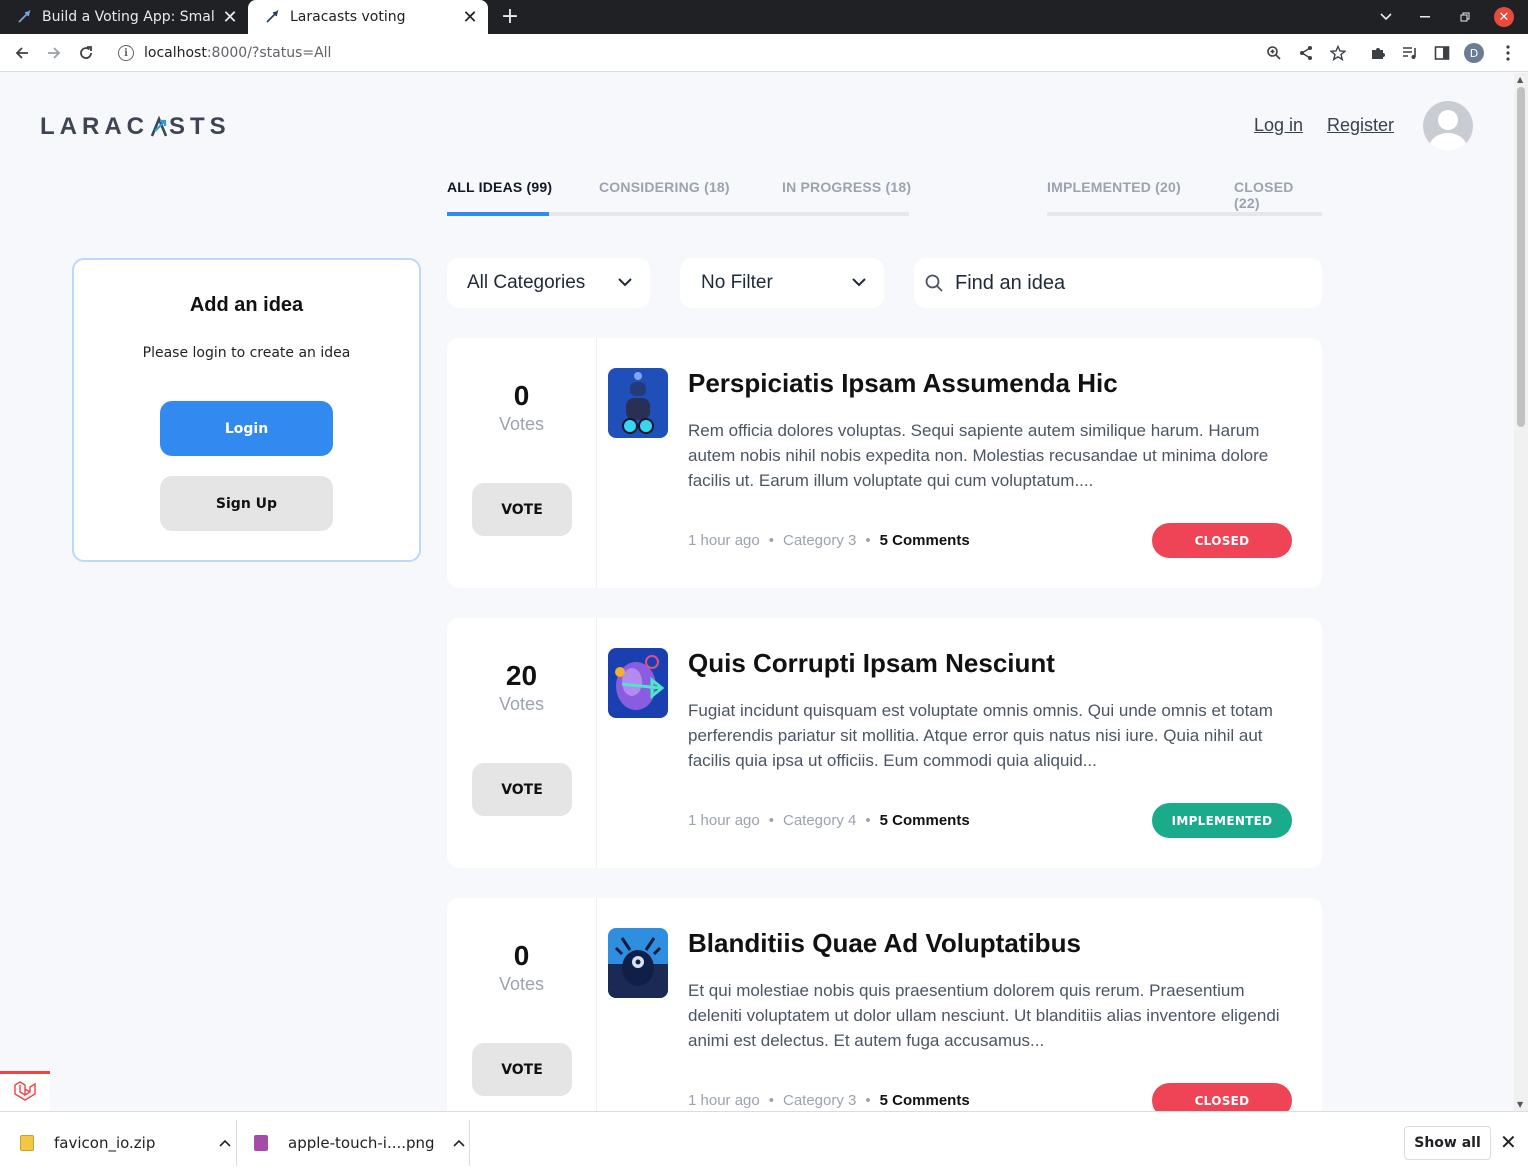  I want to click on vote-count: 20, so click(521, 675).